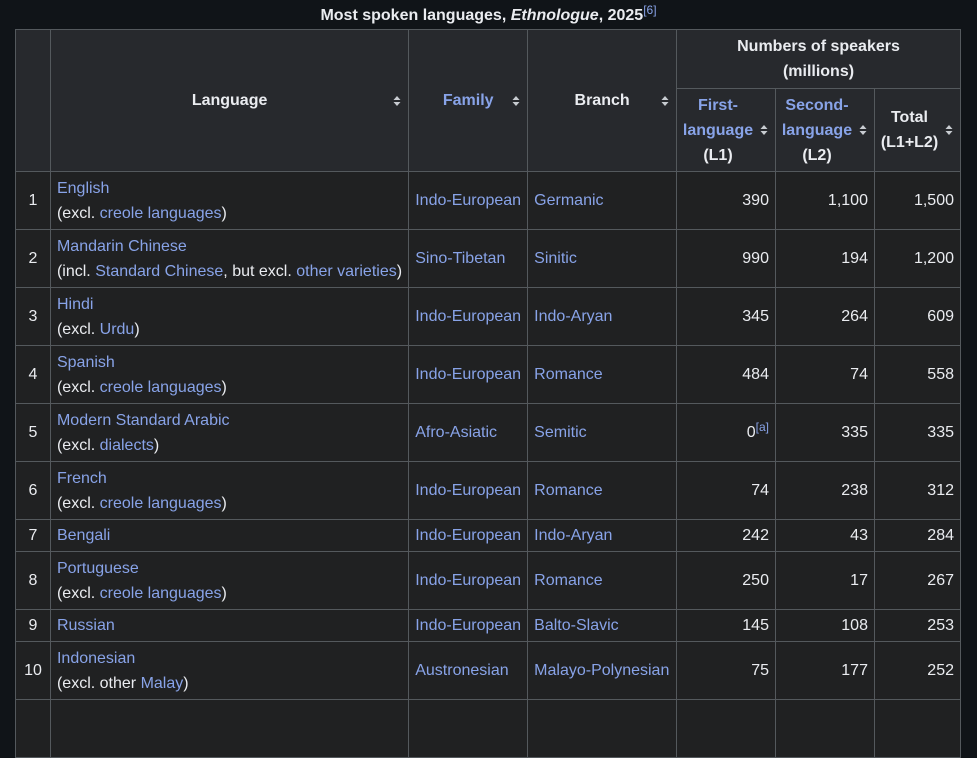 The width and height of the screenshot is (977, 758). Describe the element at coordinates (726, 258) in the screenshot. I see `l1-cell: 990` at that location.